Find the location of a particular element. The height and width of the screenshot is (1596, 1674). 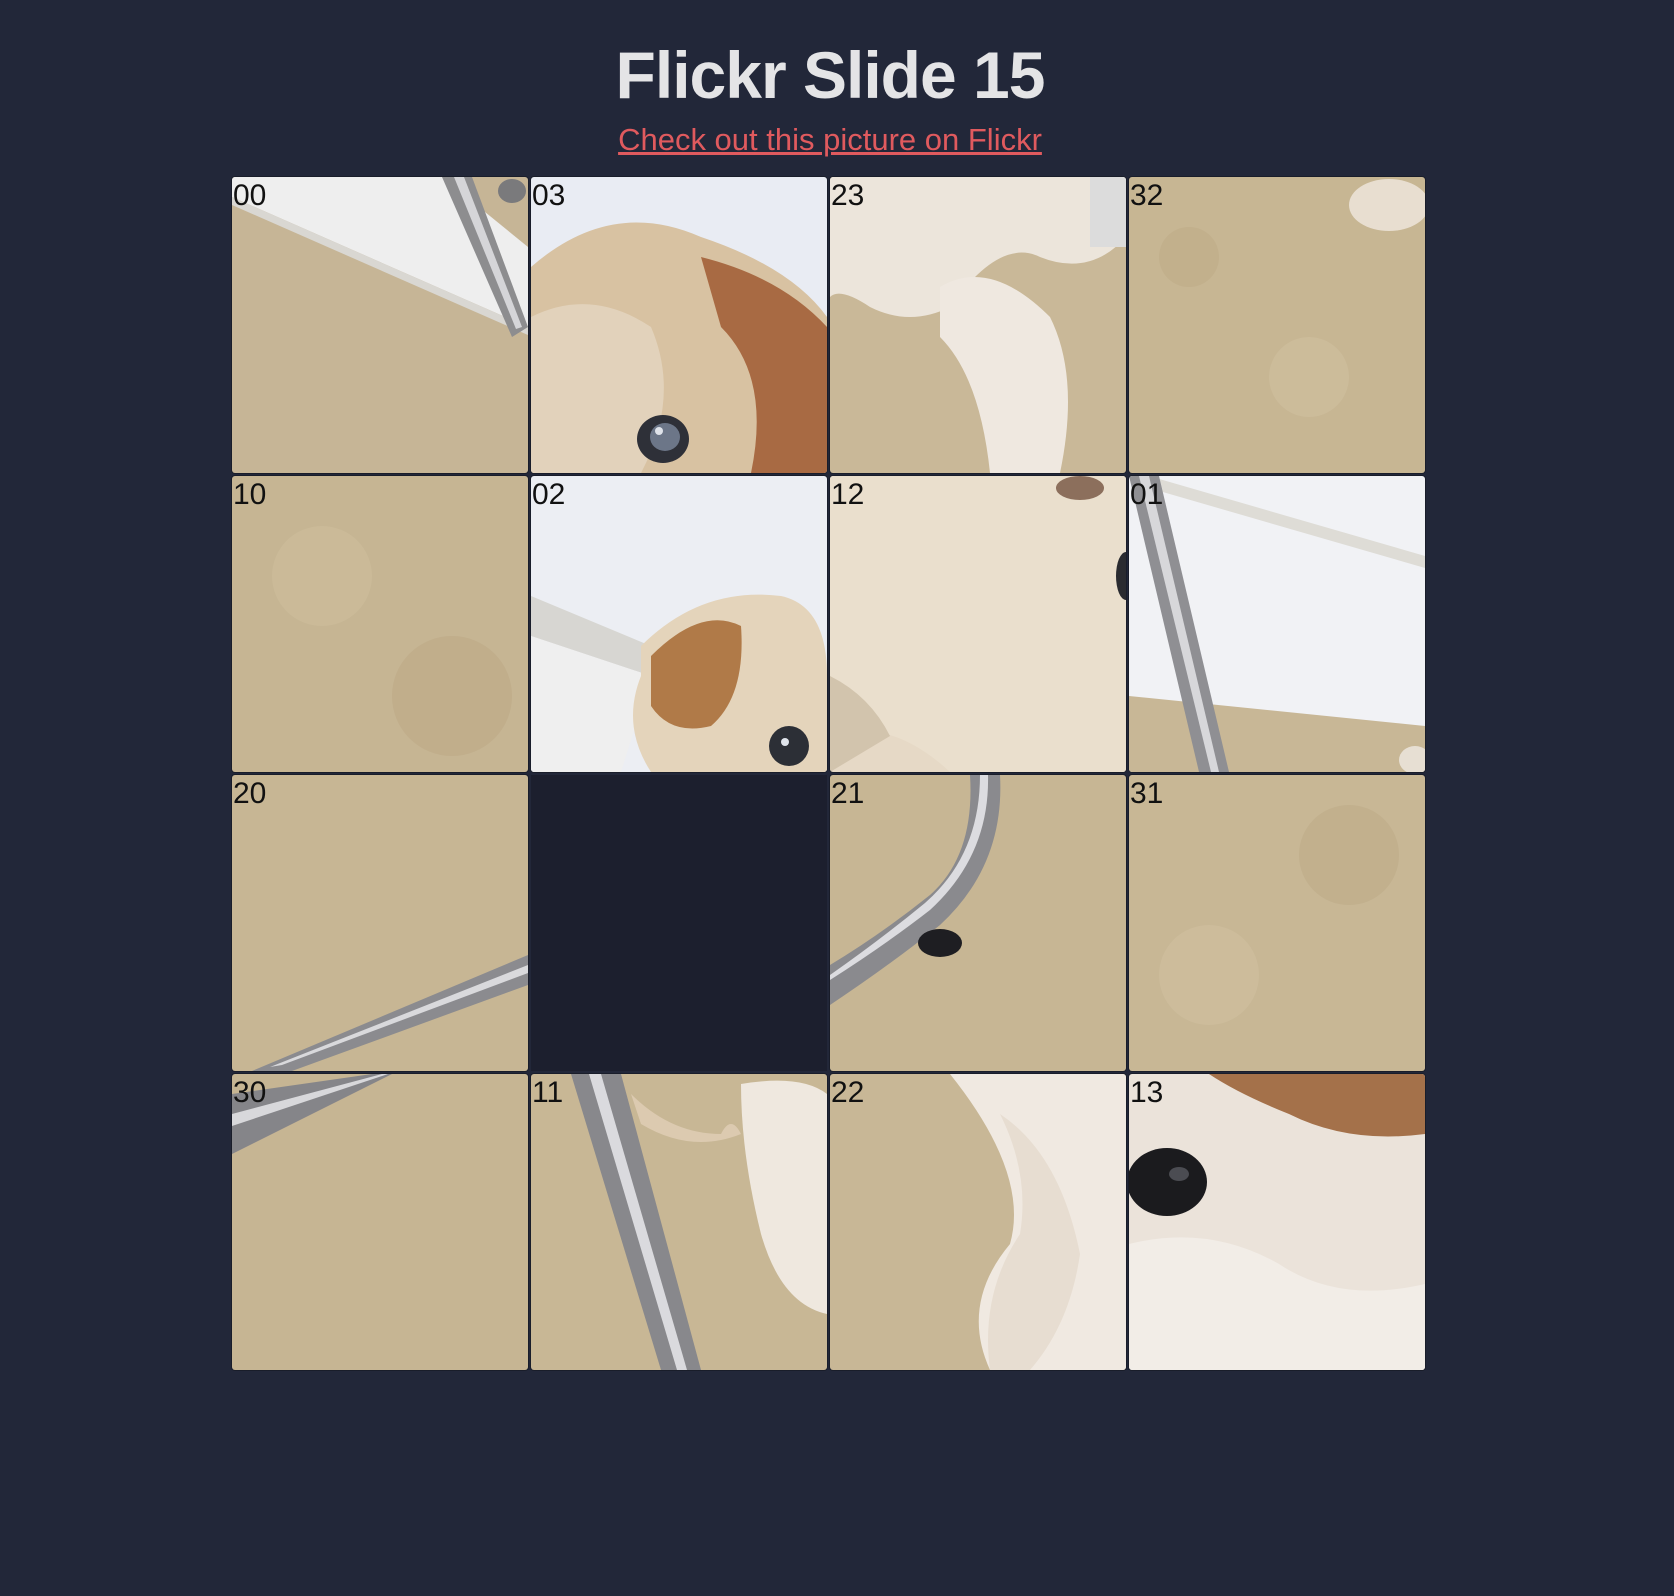

tile-label: 30 is located at coordinates (250, 1092).